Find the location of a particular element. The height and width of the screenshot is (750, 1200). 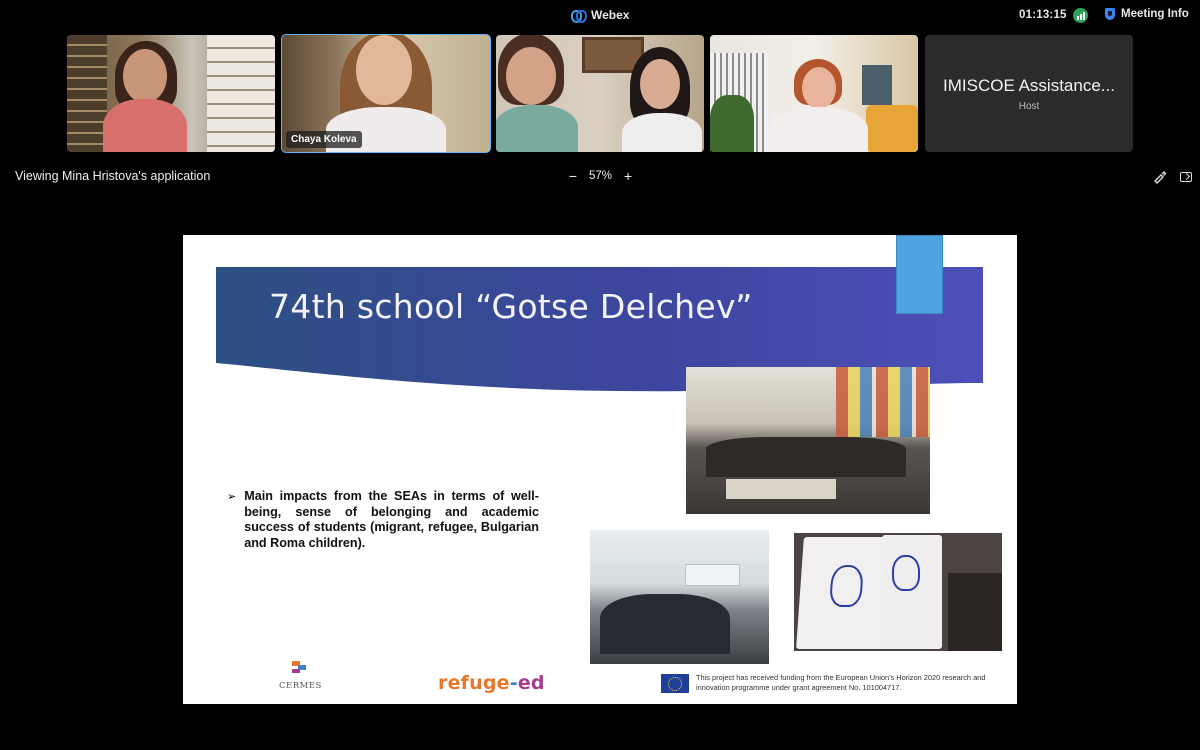

host-tile: IMISCOE Assistance... Host is located at coordinates (1029, 93).